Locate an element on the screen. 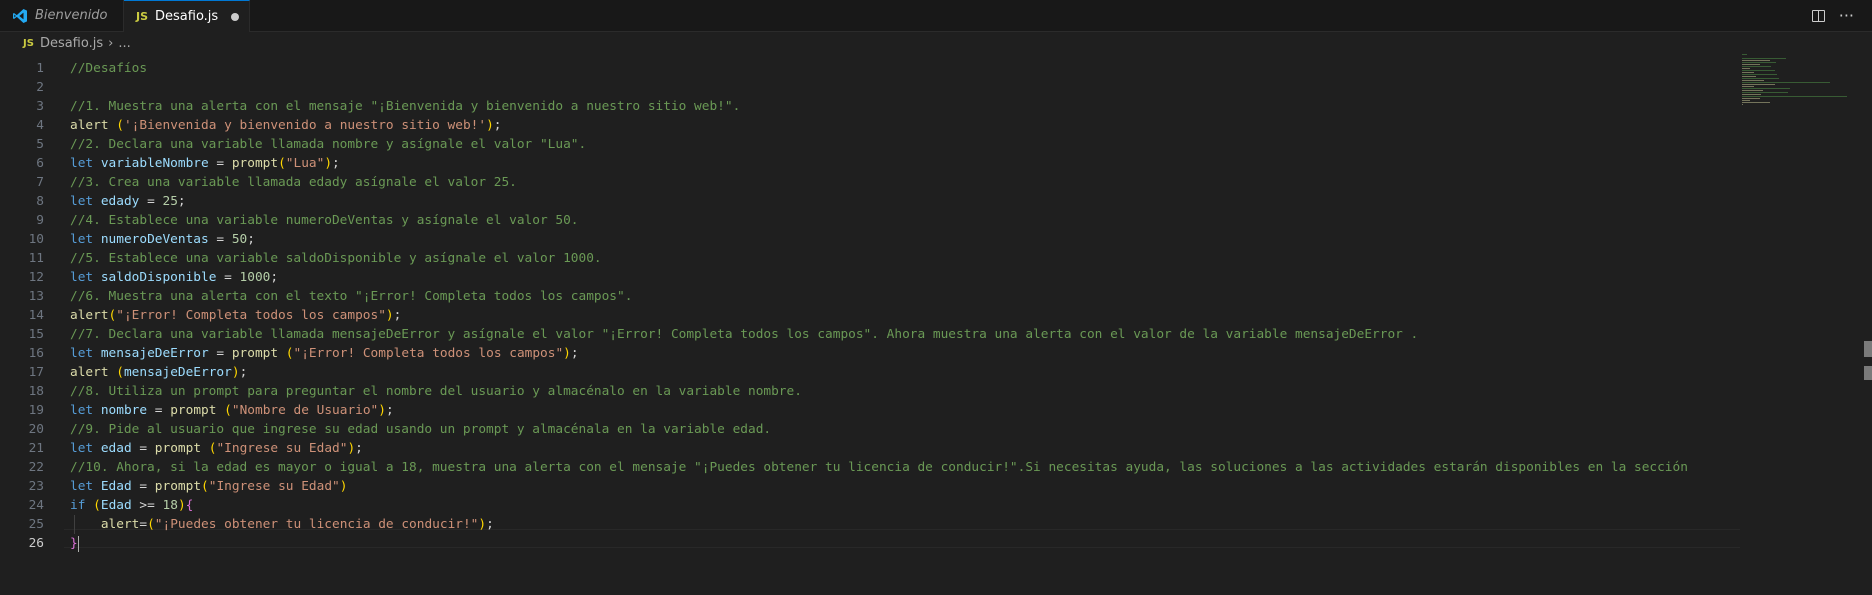  line-number: 5 is located at coordinates (40, 144).